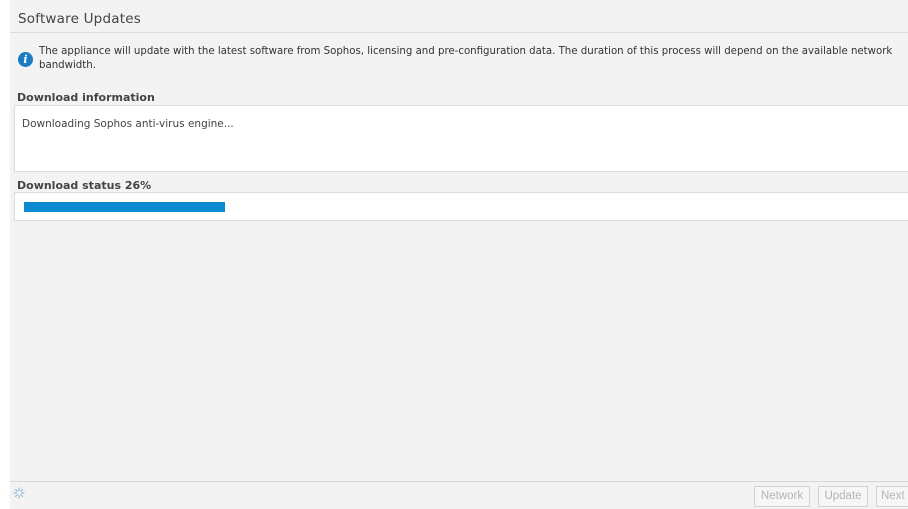 This screenshot has height=509, width=908. I want to click on title-bar: Software Updates, so click(459, 19).